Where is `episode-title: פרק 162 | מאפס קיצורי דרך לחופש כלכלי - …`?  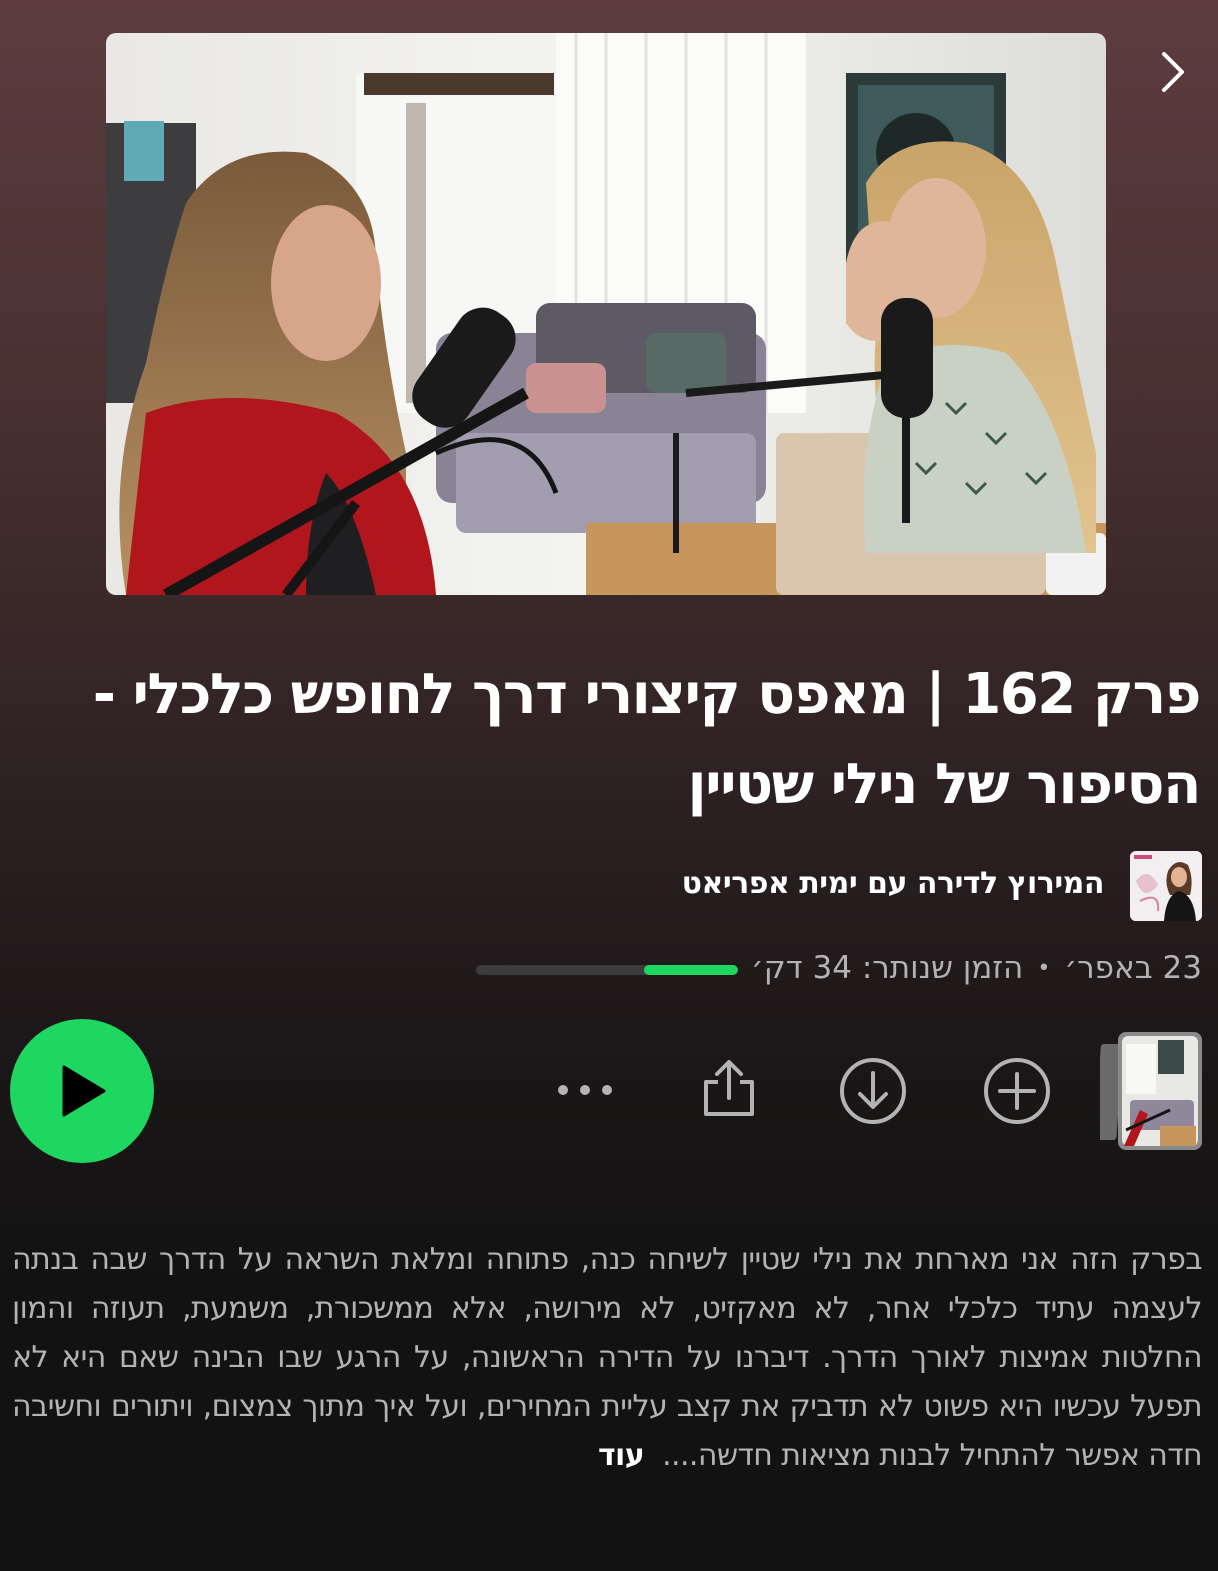
episode-title: פרק 162 | מאפס קיצורי דרך לחופש כלכלי - … is located at coordinates (647, 739).